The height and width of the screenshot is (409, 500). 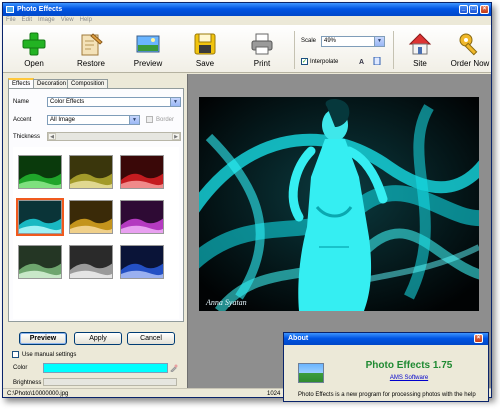 What do you see at coordinates (226, 302) in the screenshot?
I see `photo-caption: Anna Syatan` at bounding box center [226, 302].